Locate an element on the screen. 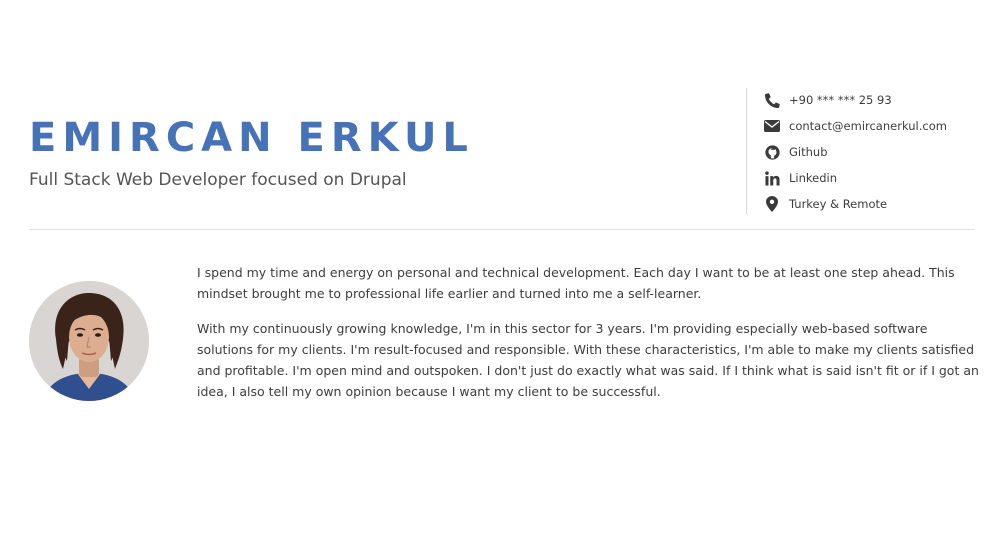 The height and width of the screenshot is (550, 1000). contact-item-linkedin: Linkedin is located at coordinates (800, 178).